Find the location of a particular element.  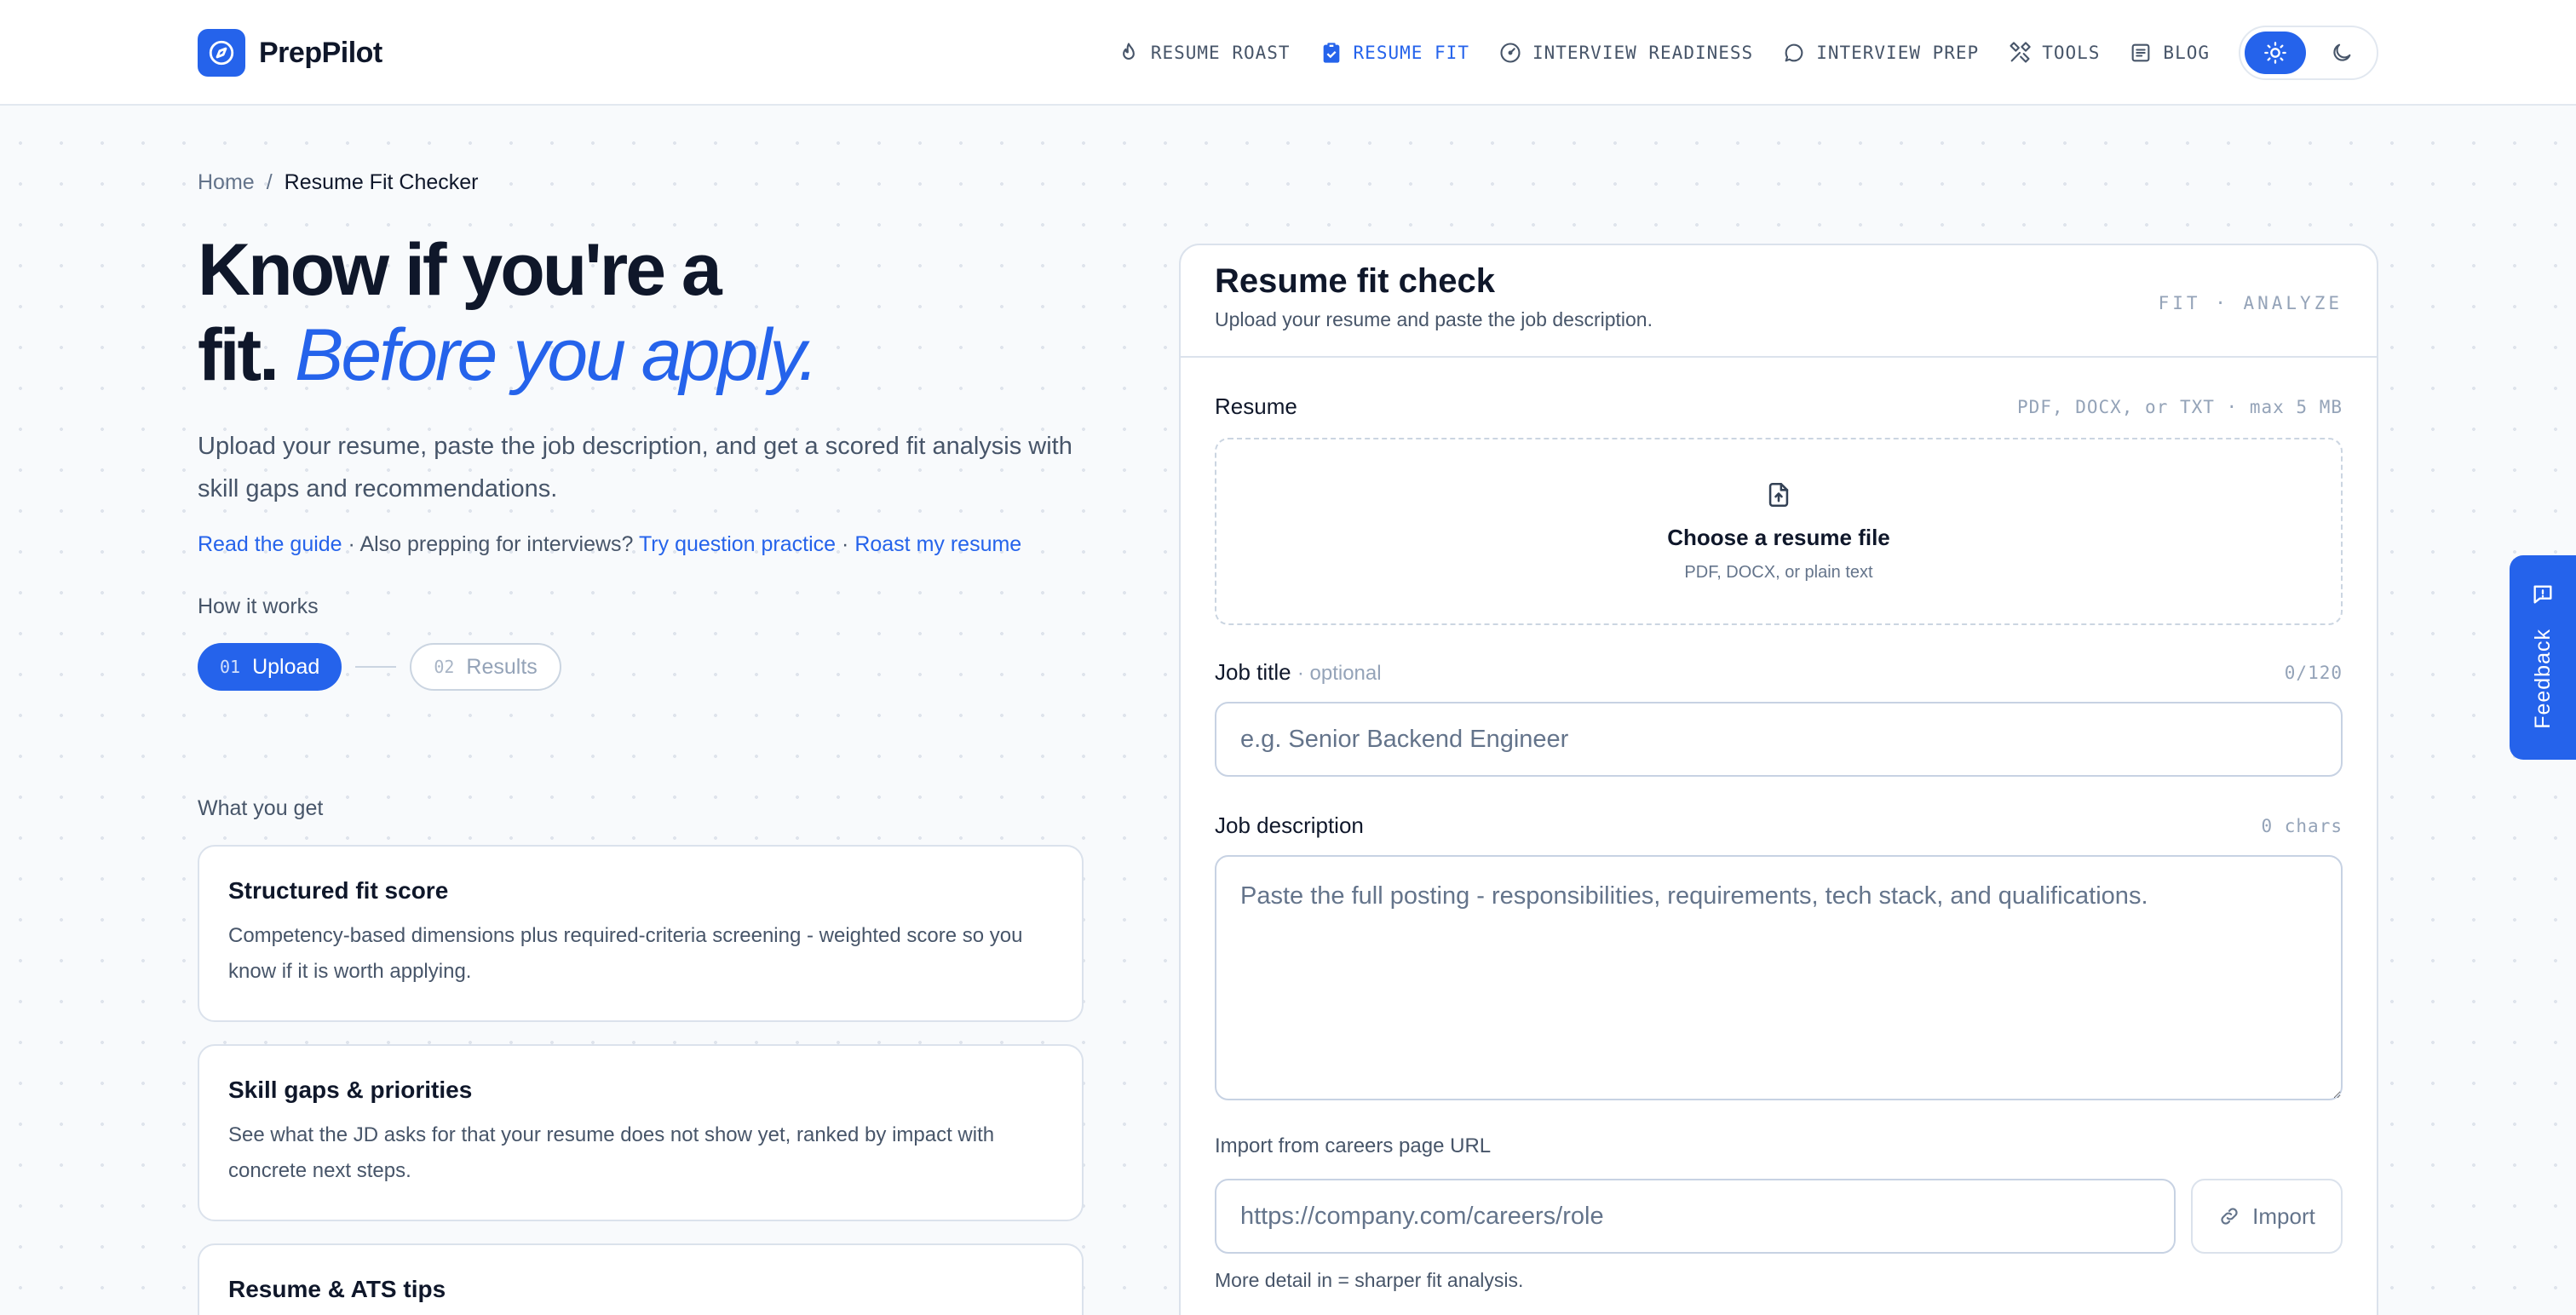

clipboard-check-icon is located at coordinates (1331, 53).